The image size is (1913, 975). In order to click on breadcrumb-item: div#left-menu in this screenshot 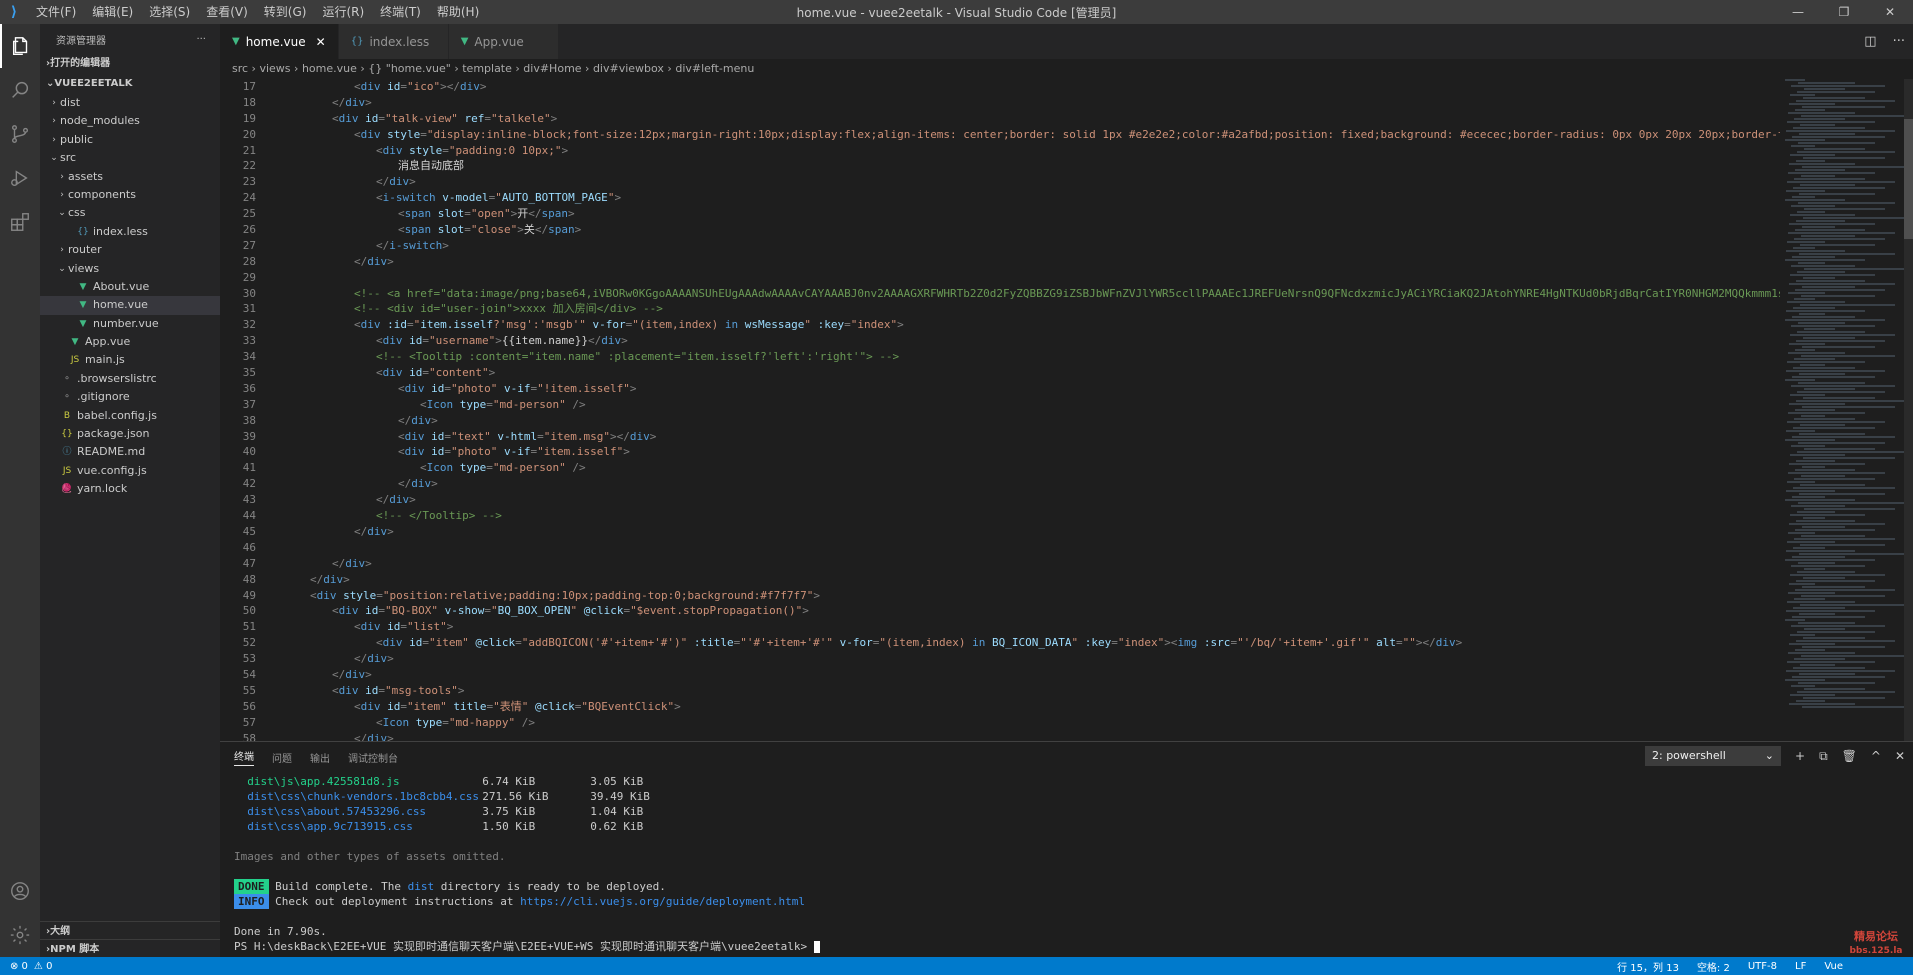, I will do `click(714, 68)`.